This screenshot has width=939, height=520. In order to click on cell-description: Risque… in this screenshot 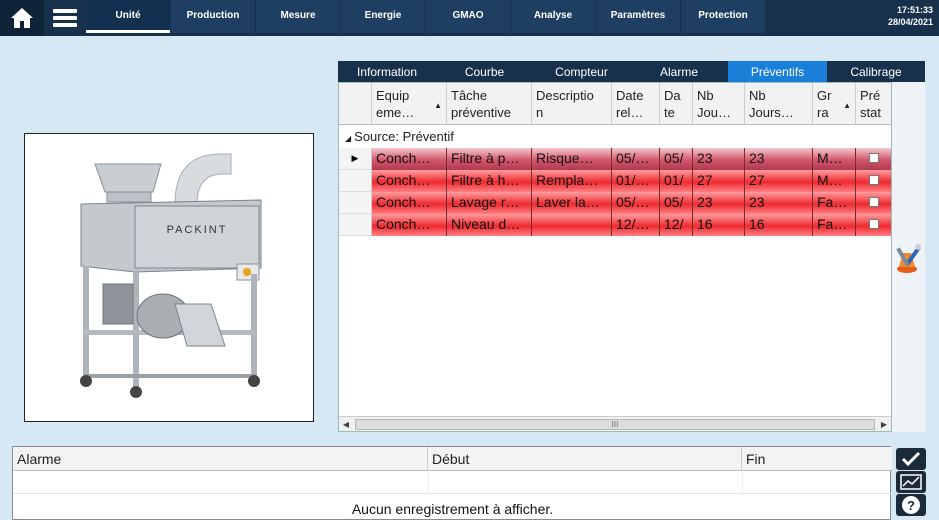, I will do `click(572, 159)`.